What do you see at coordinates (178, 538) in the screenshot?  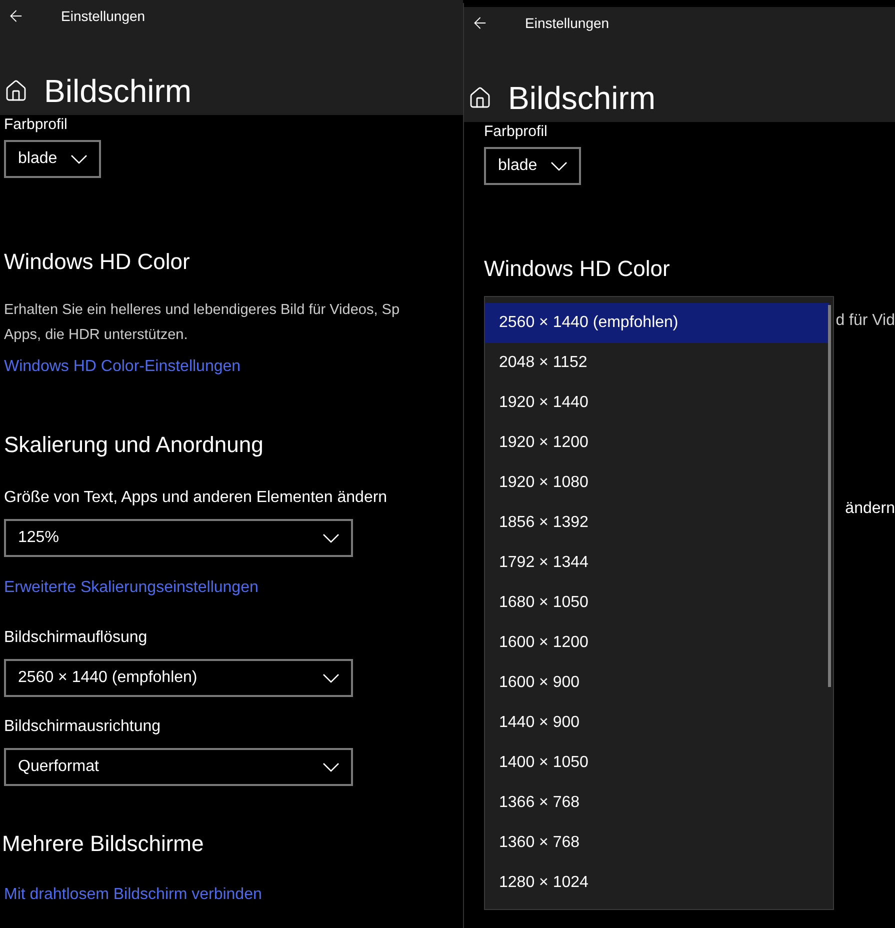 I see `dropdown: 125%` at bounding box center [178, 538].